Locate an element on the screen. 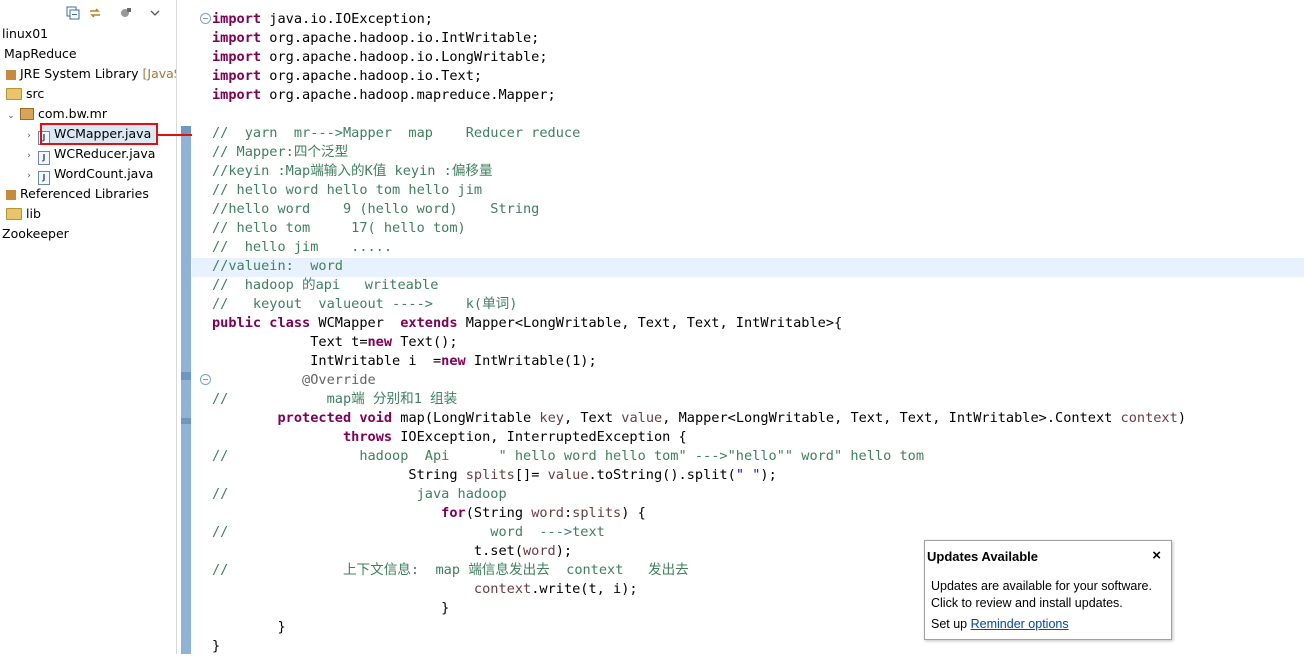  code-line: for(String word:splits) { is located at coordinates (429, 513).